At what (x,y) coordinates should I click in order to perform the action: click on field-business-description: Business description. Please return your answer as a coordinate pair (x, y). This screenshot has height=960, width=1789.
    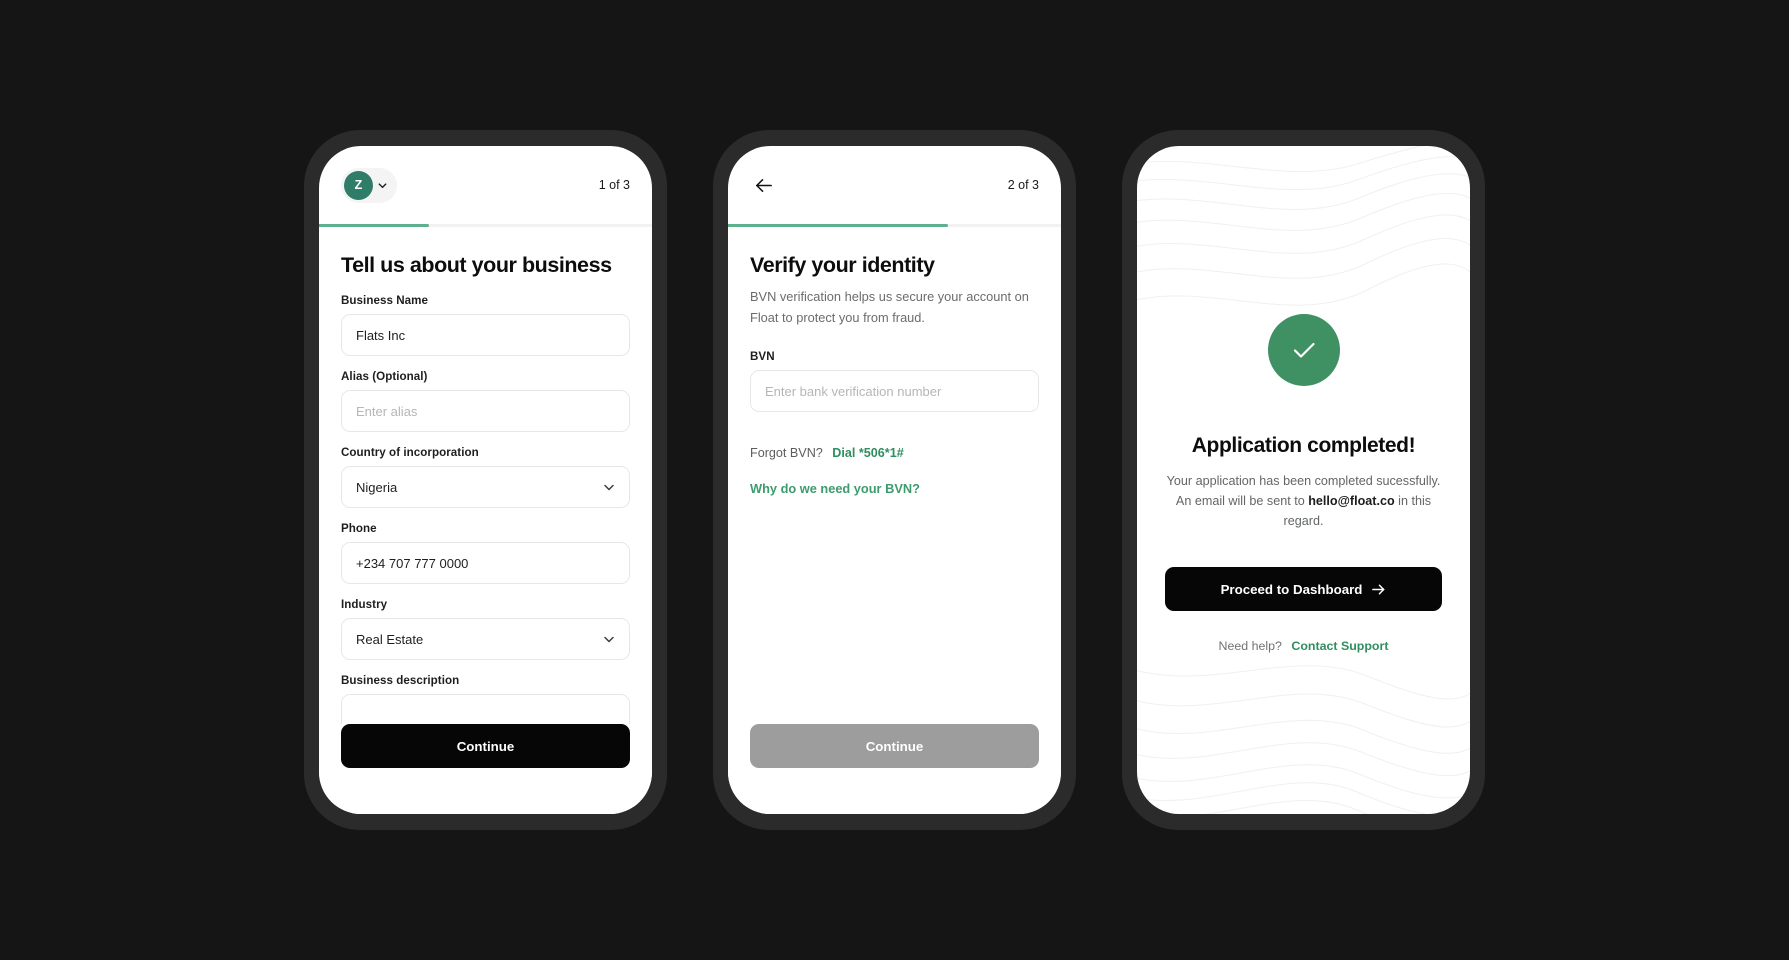
    Looking at the image, I should click on (485, 699).